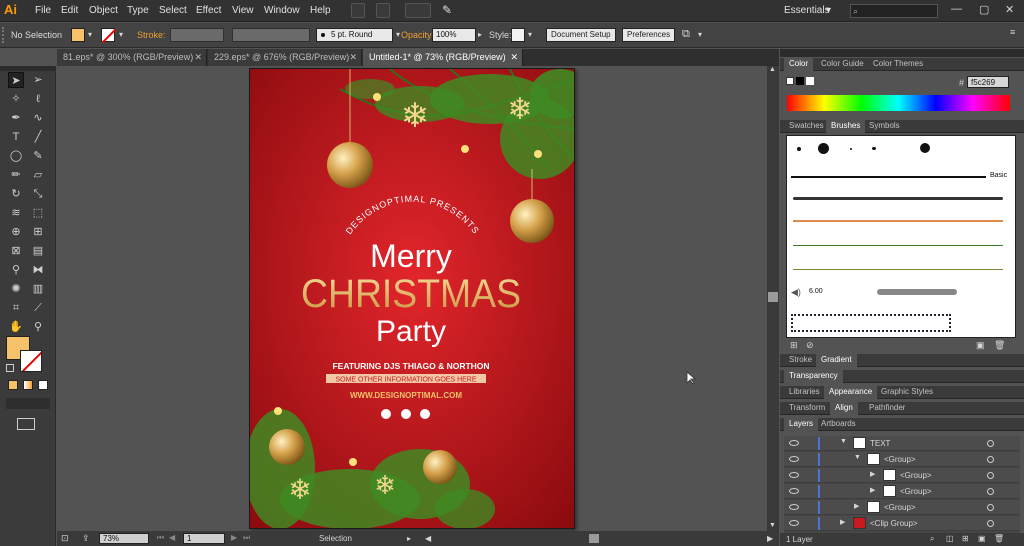 The image size is (1024, 546). What do you see at coordinates (38, 118) in the screenshot?
I see `curvature-tool-icon: ∿` at bounding box center [38, 118].